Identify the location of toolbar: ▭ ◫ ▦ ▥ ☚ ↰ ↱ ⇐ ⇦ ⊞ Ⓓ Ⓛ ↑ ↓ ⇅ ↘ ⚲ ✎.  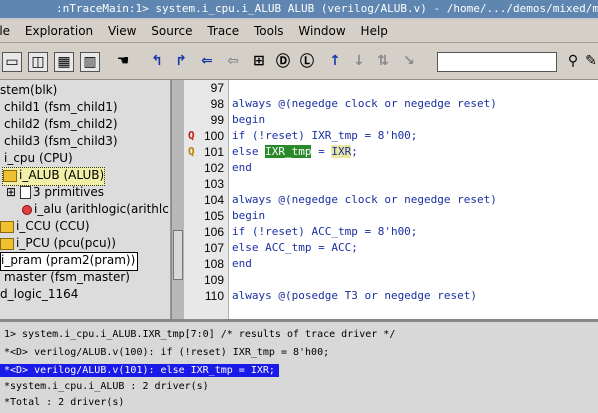
(299, 61).